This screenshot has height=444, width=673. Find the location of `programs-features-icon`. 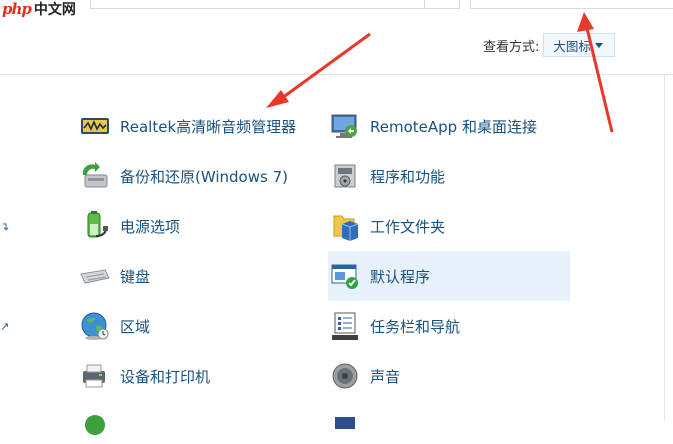

programs-features-icon is located at coordinates (345, 176).